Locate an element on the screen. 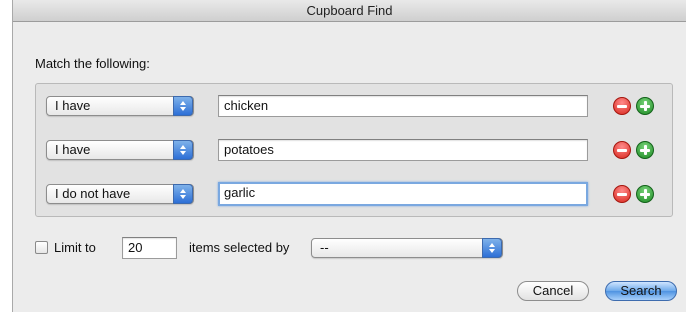 Image resolution: width=686 pixels, height=312 pixels. condition-label: I do not have is located at coordinates (93, 193).